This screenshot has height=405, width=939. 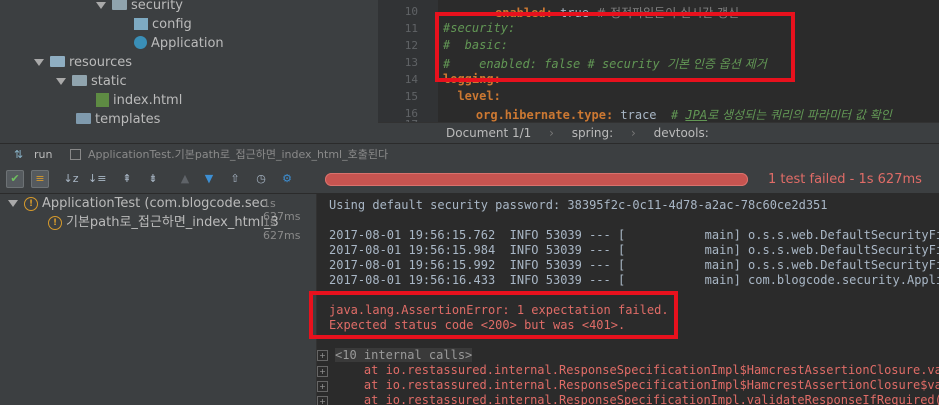 What do you see at coordinates (493, 315) in the screenshot?
I see `highlight-box-error` at bounding box center [493, 315].